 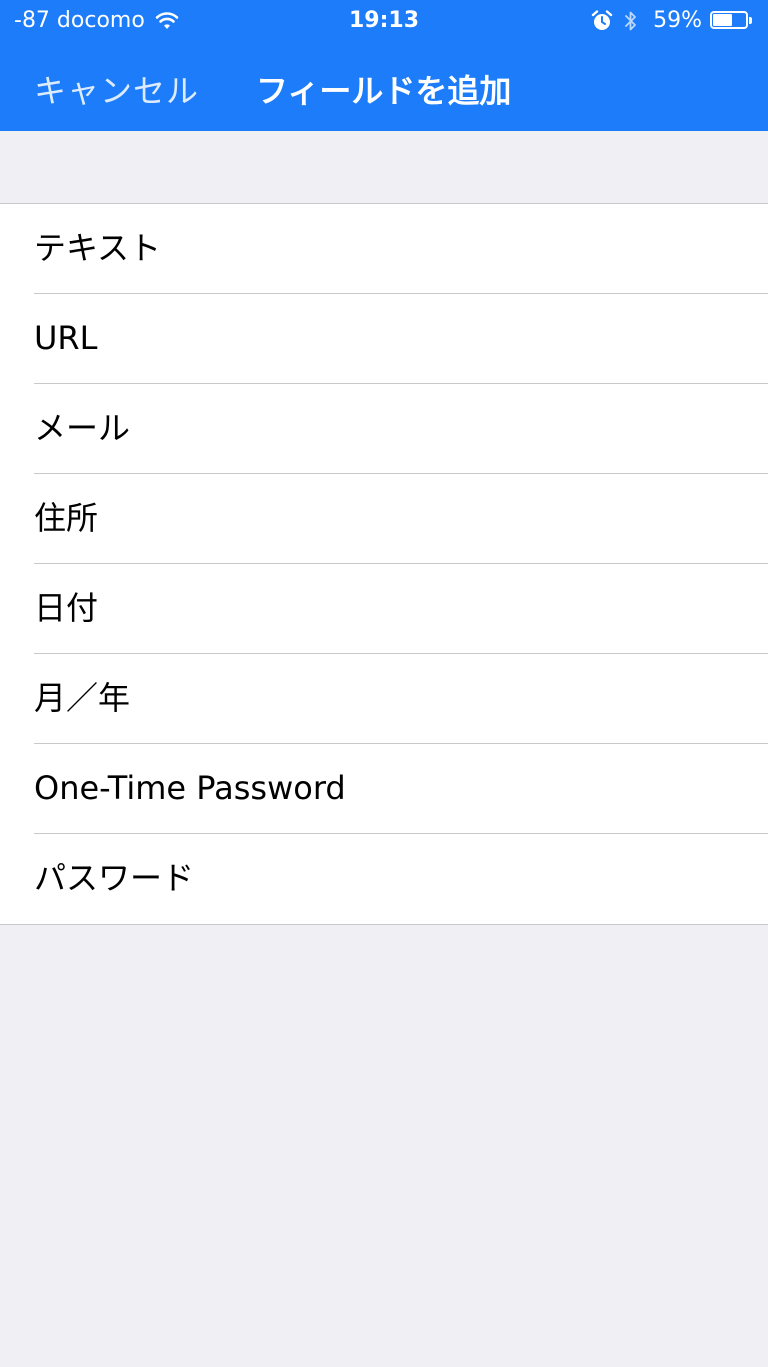 What do you see at coordinates (66, 608) in the screenshot?
I see `list-item-label: 日付` at bounding box center [66, 608].